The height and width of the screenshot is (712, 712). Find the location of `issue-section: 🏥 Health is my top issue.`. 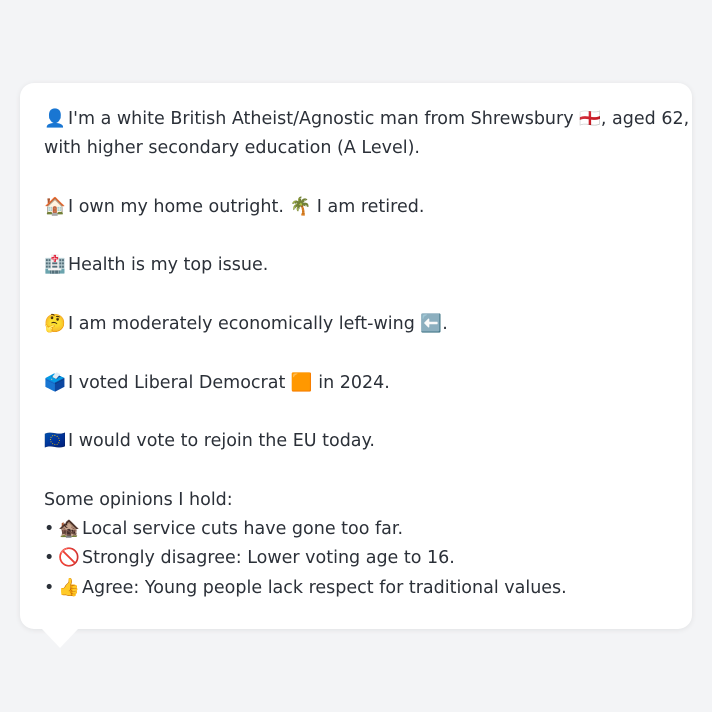

issue-section: 🏥 Health is my top issue. is located at coordinates (356, 265).